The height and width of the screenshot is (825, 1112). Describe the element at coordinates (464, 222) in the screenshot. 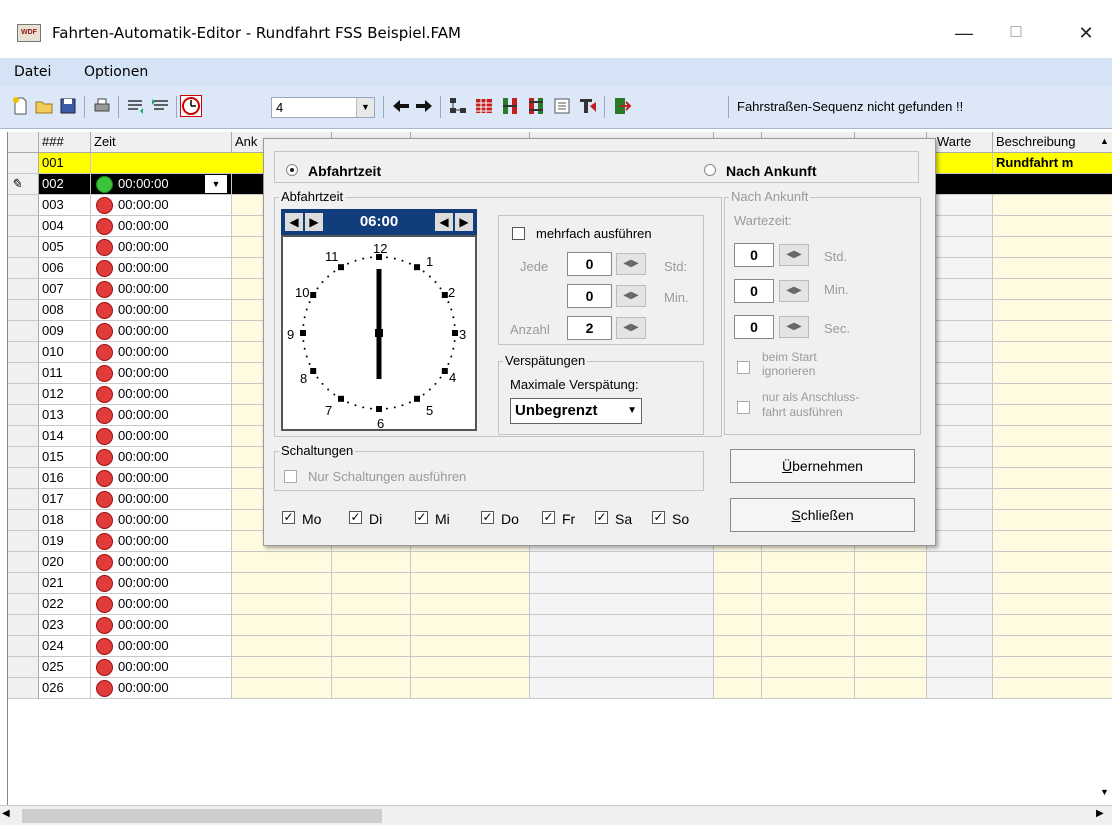

I see `minute-forward-icon: ▶` at that location.